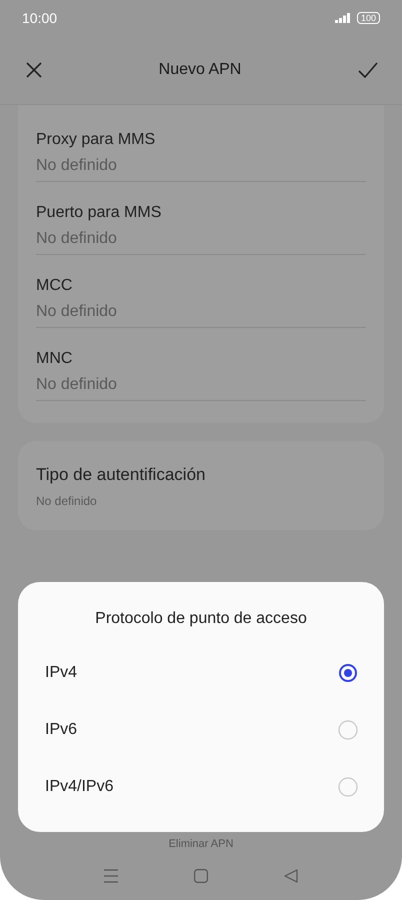 The width and height of the screenshot is (402, 900). Describe the element at coordinates (55, 359) in the screenshot. I see `field-label: MNC` at that location.